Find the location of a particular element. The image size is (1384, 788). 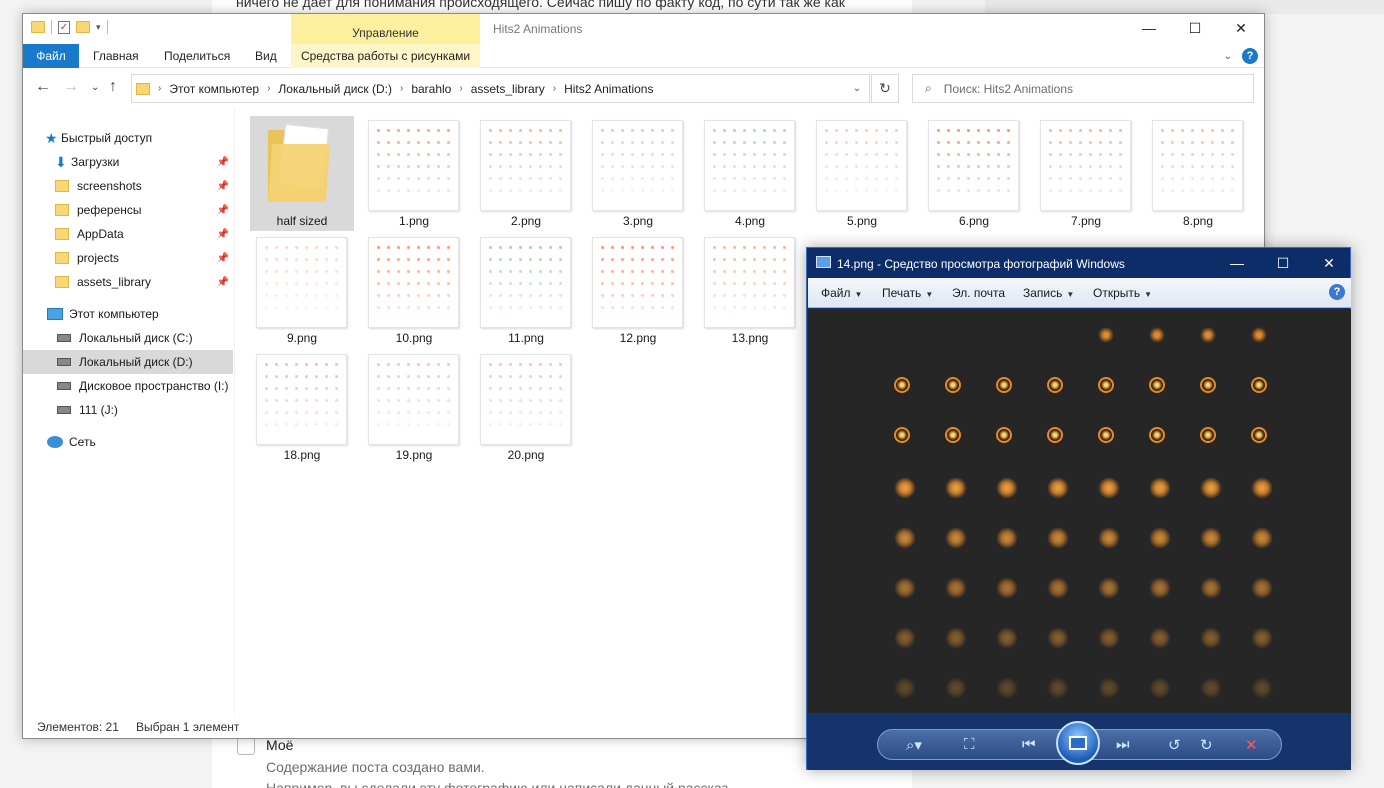

file-tile: 18.png is located at coordinates (302, 407).